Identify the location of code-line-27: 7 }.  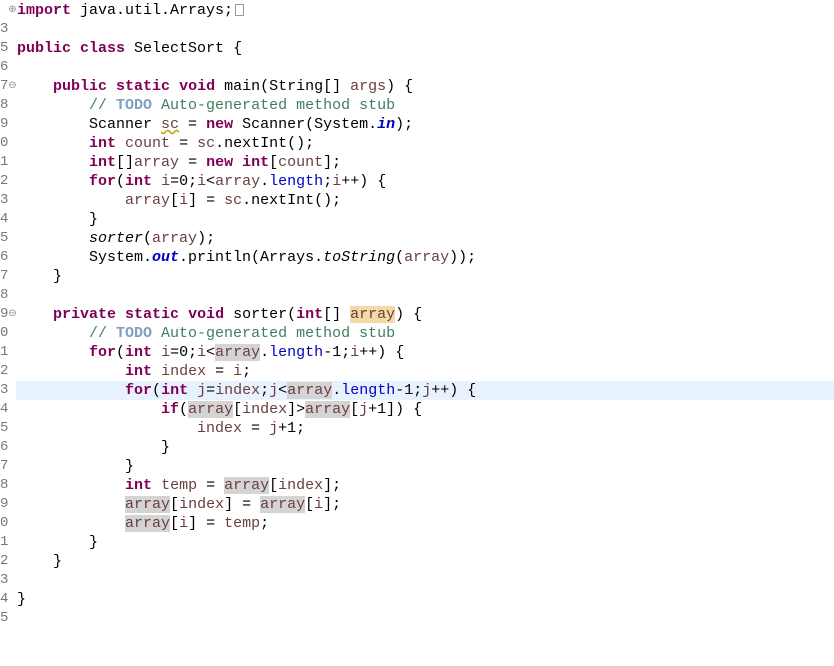
(417, 456).